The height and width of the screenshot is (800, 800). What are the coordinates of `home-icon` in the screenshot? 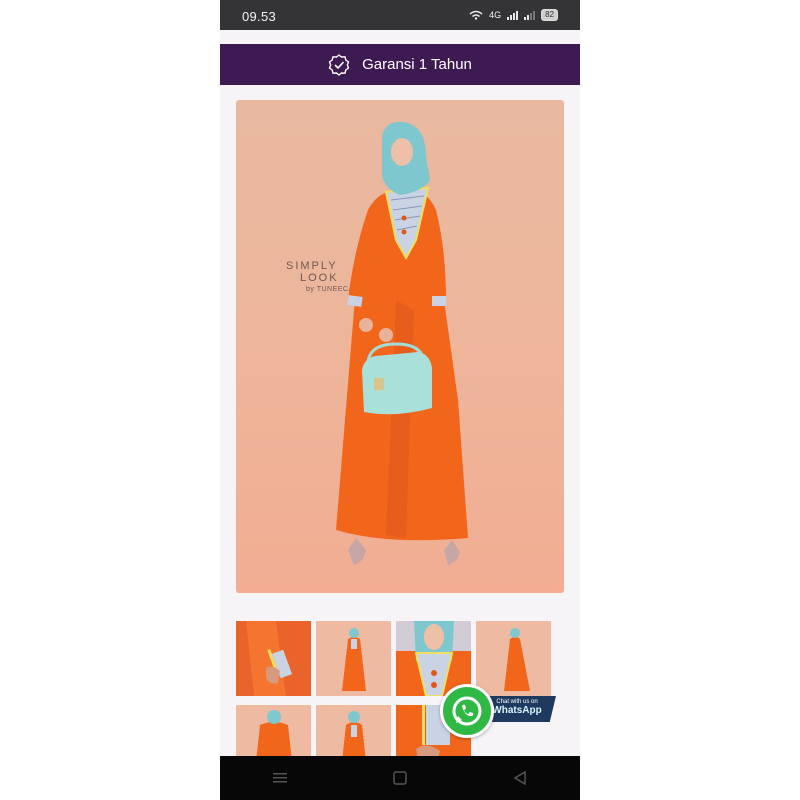 It's located at (400, 778).